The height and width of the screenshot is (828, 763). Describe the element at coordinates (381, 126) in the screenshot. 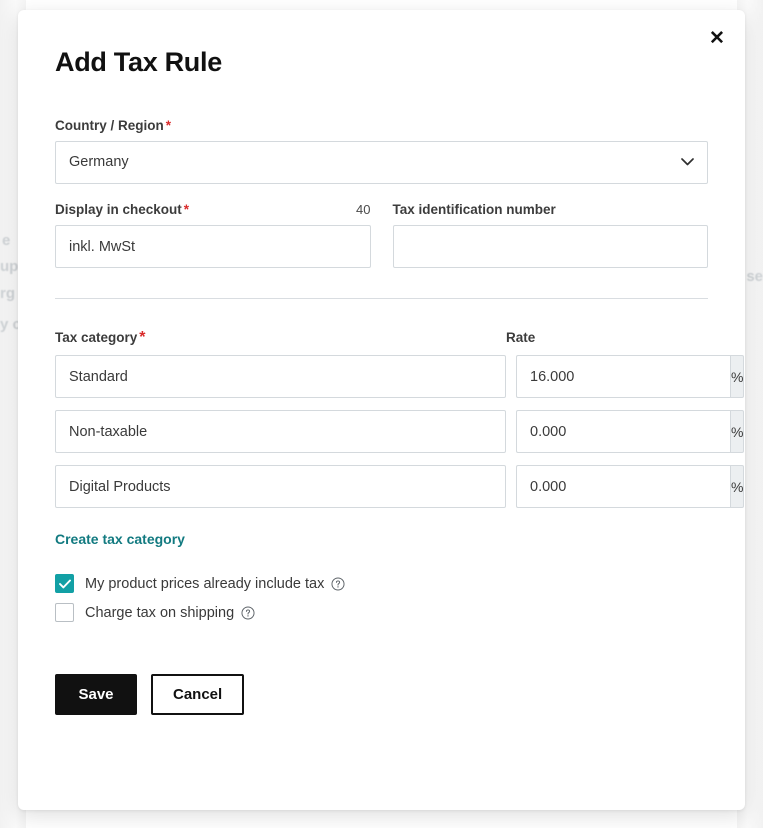

I see `country-region-label: Country / Region *` at that location.